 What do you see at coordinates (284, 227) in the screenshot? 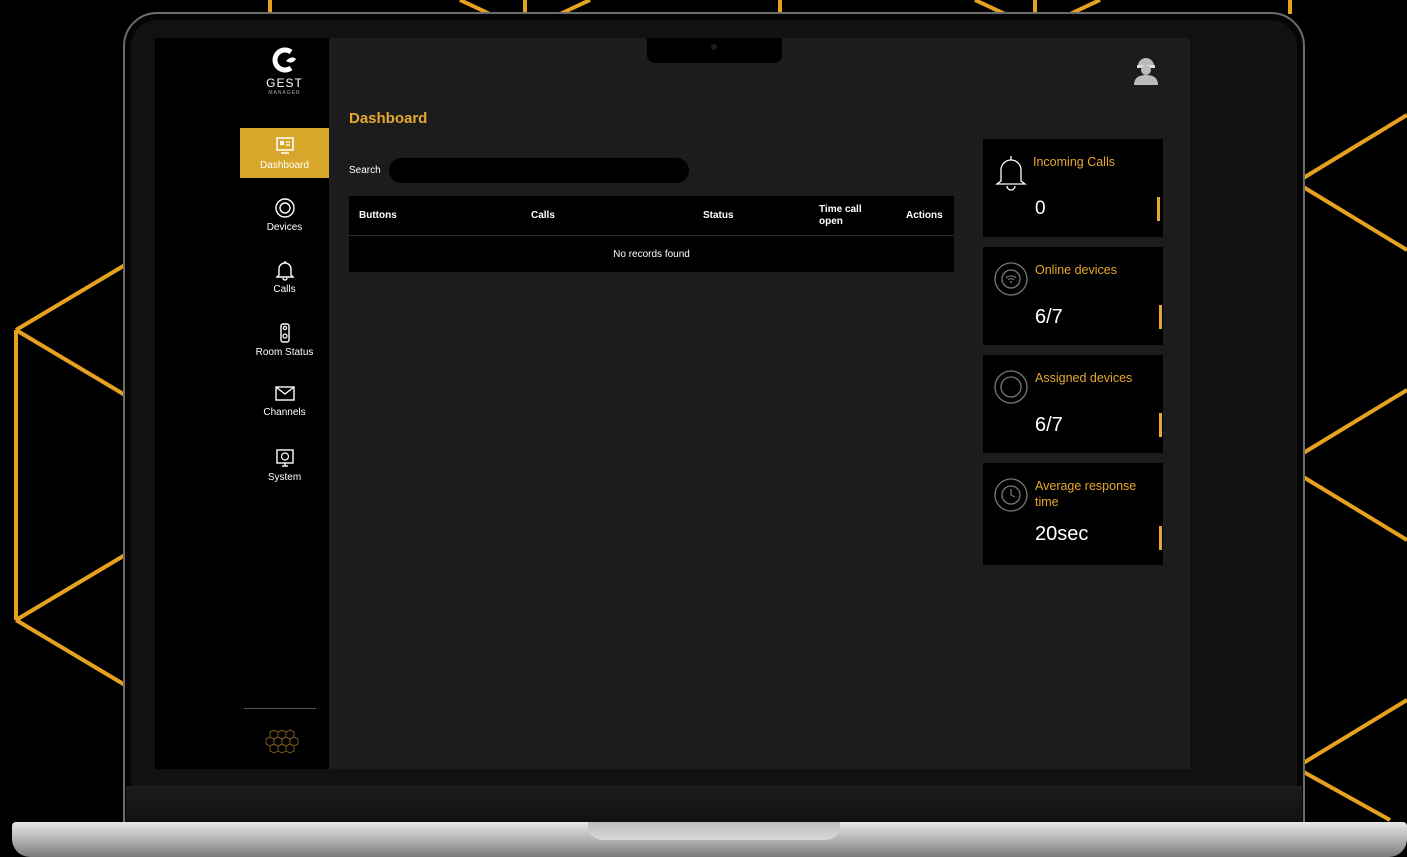
I see `sidebar-item-label: Devices` at bounding box center [284, 227].